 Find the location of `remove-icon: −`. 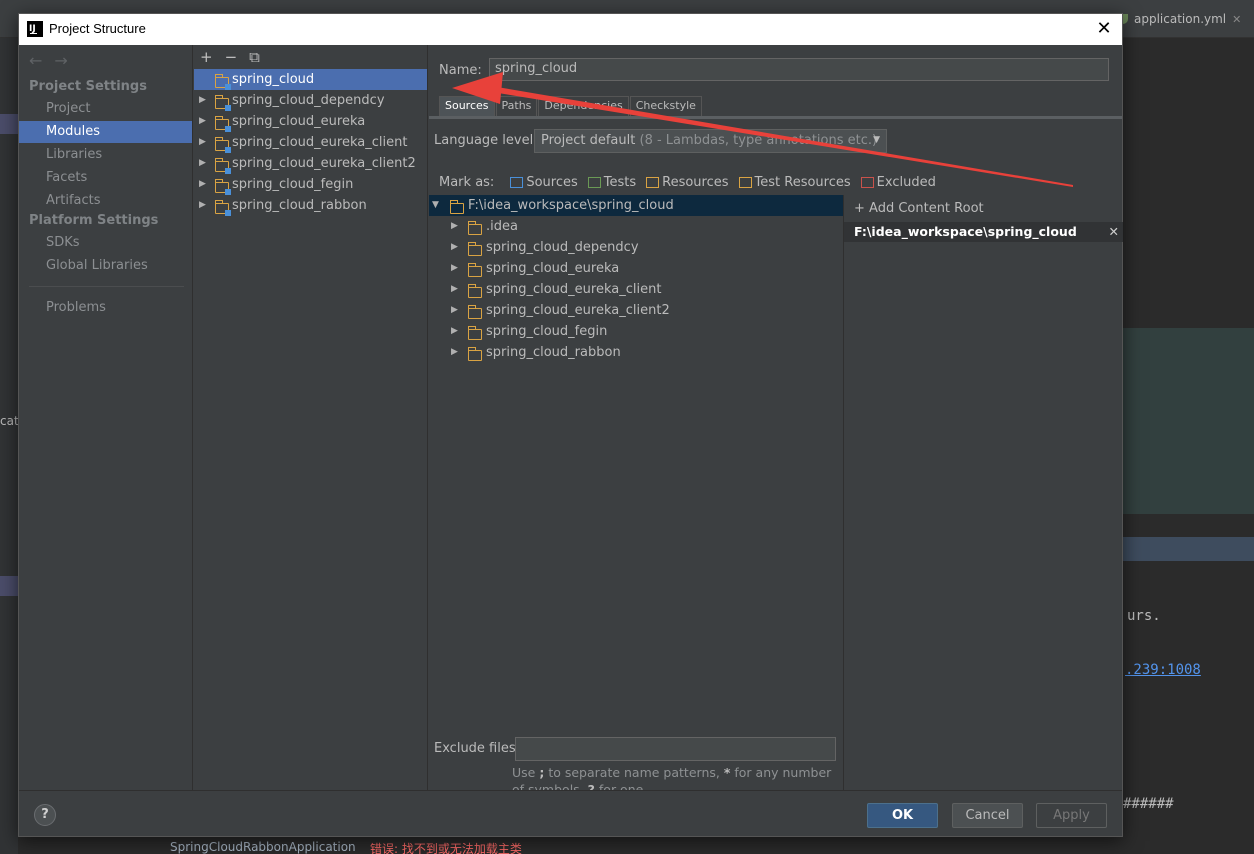

remove-icon: − is located at coordinates (231, 58).